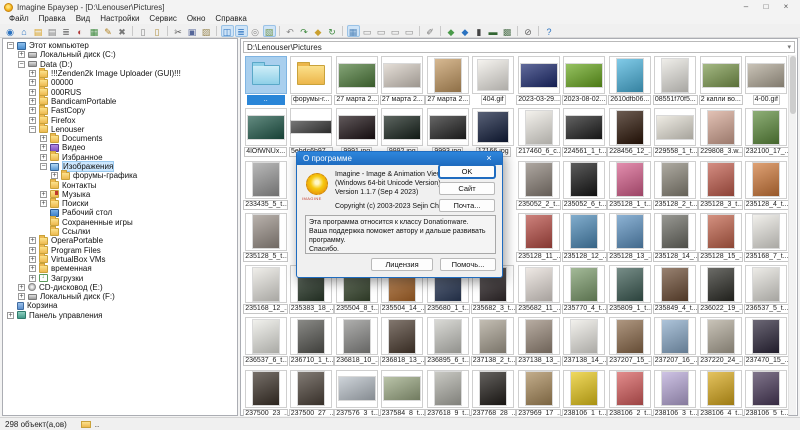 The width and height of the screenshot is (800, 430). What do you see at coordinates (793, 85) in the screenshot?
I see `scrollbar-thumb` at bounding box center [793, 85].